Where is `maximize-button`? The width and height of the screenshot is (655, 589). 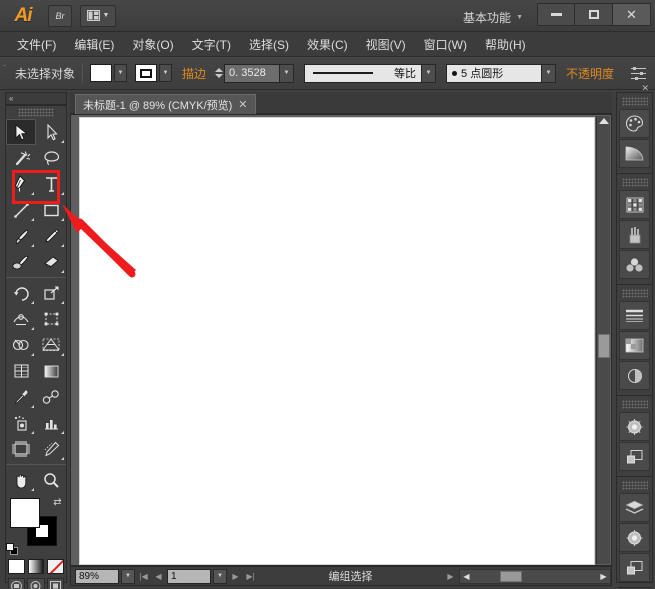
maximize-button is located at coordinates (594, 14).